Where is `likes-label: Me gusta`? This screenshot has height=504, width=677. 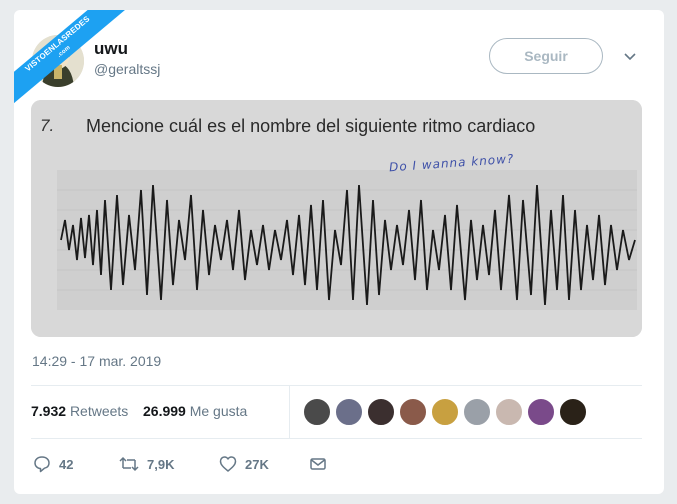 likes-label: Me gusta is located at coordinates (218, 411).